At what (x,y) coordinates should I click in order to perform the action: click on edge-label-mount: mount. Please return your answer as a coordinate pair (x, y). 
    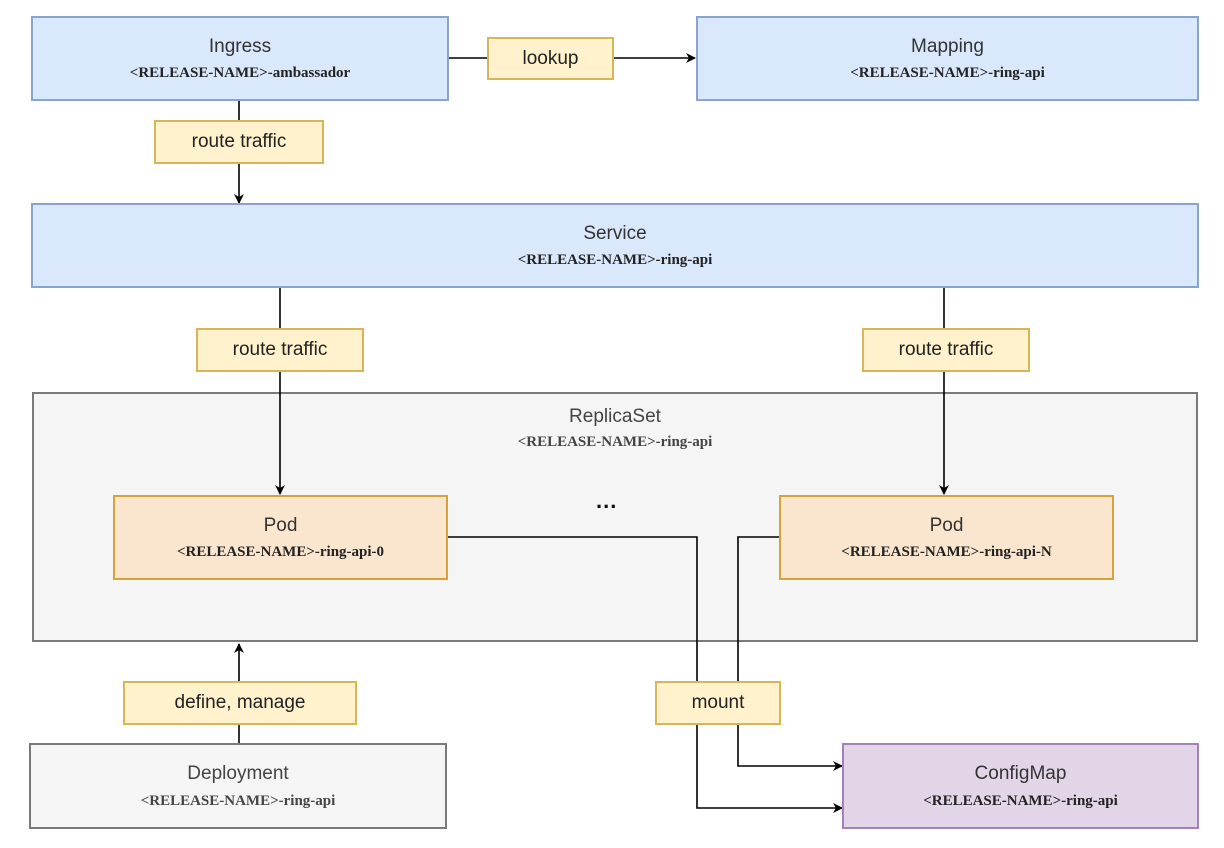
    Looking at the image, I should click on (718, 703).